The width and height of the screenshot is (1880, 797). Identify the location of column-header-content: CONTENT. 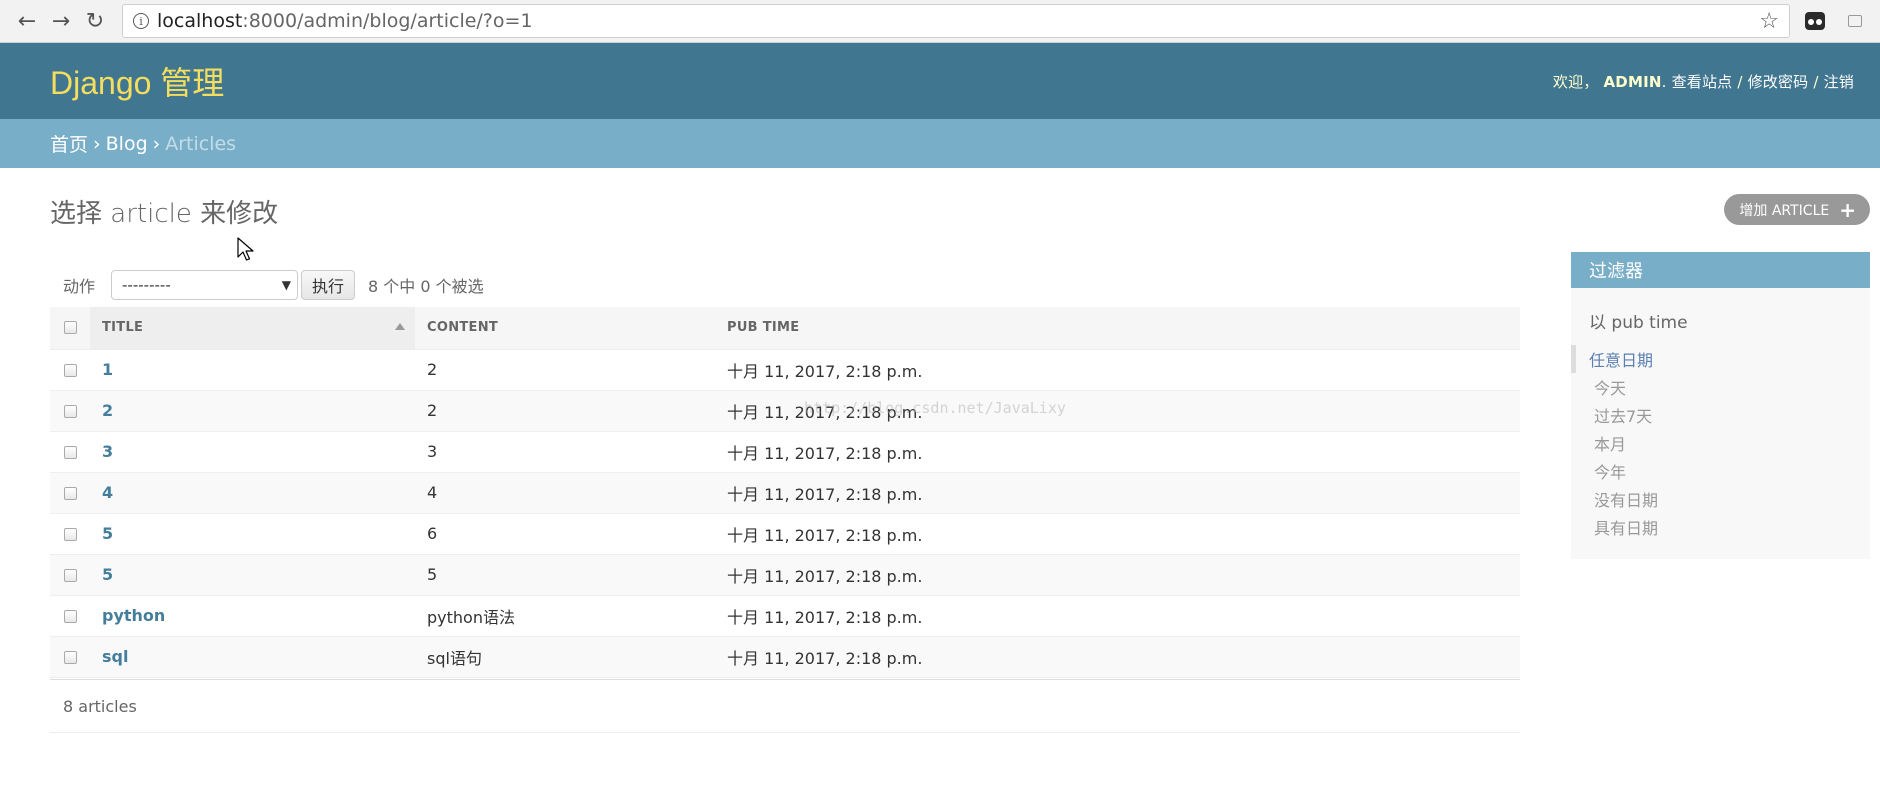
(565, 328).